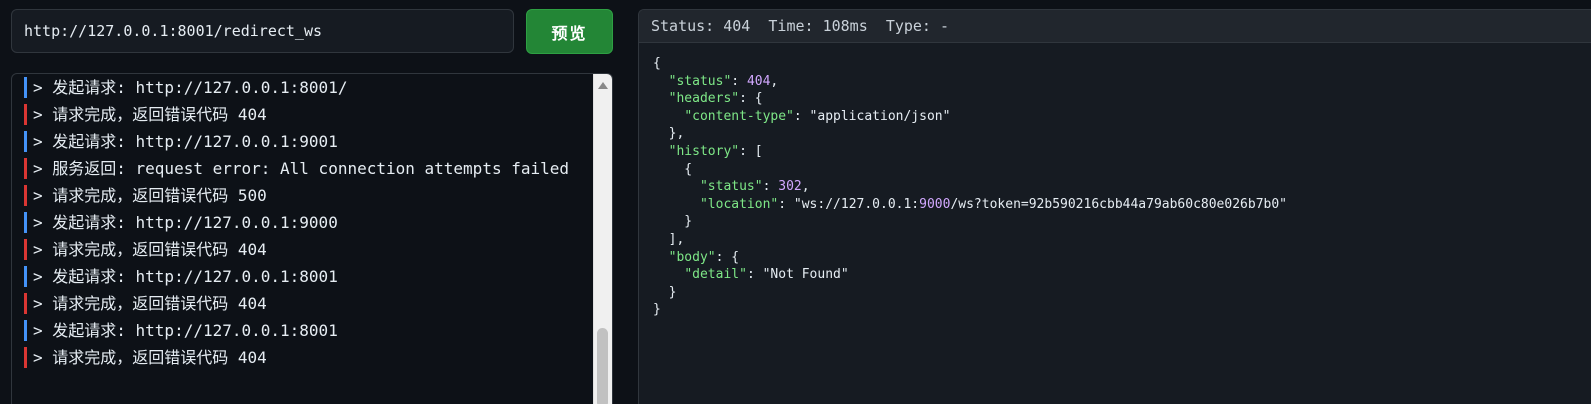 The height and width of the screenshot is (404, 1591). What do you see at coordinates (302, 195) in the screenshot?
I see `log-entry-error: > 请求完成，返回错误代码 500` at bounding box center [302, 195].